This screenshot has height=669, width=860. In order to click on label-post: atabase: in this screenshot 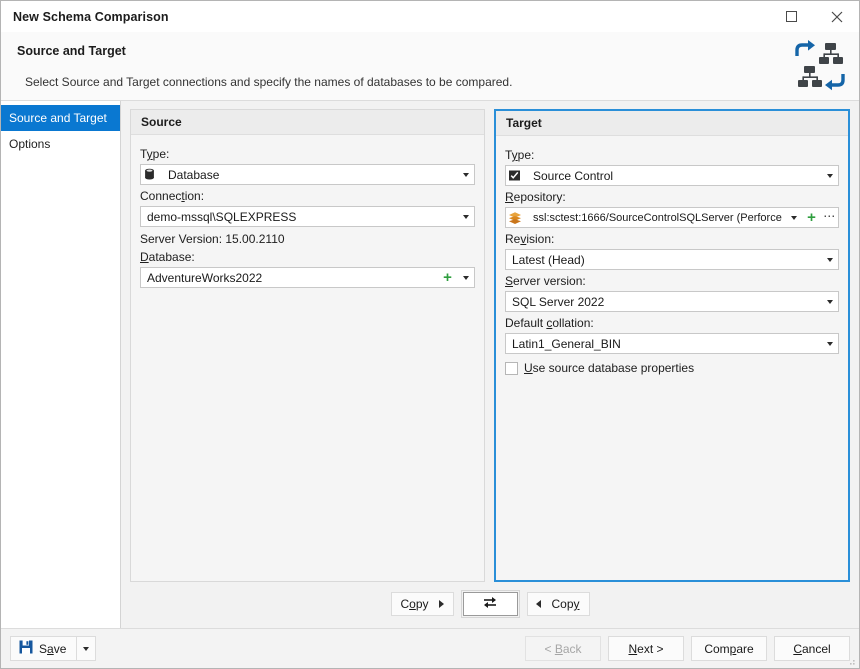, I will do `click(171, 257)`.